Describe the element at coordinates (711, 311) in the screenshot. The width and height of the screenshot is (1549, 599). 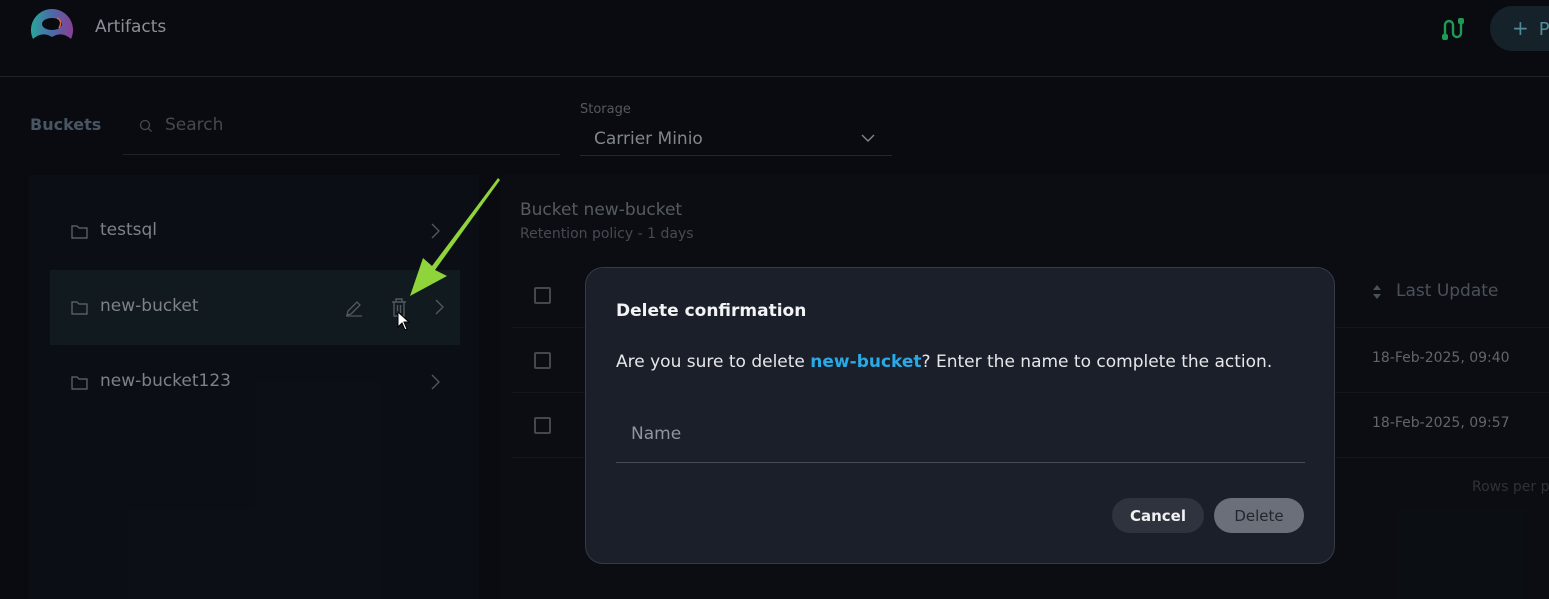
I see `dialog-title: Delete confirmation` at that location.